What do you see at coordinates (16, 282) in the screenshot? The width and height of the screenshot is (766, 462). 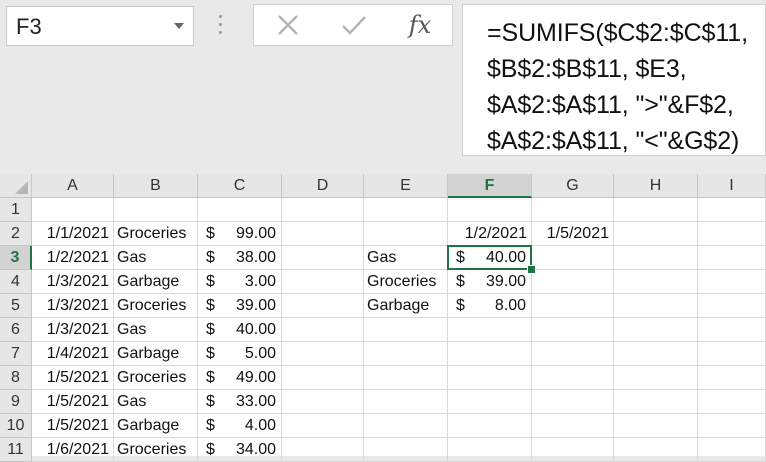 I see `row-header-4: 4` at bounding box center [16, 282].